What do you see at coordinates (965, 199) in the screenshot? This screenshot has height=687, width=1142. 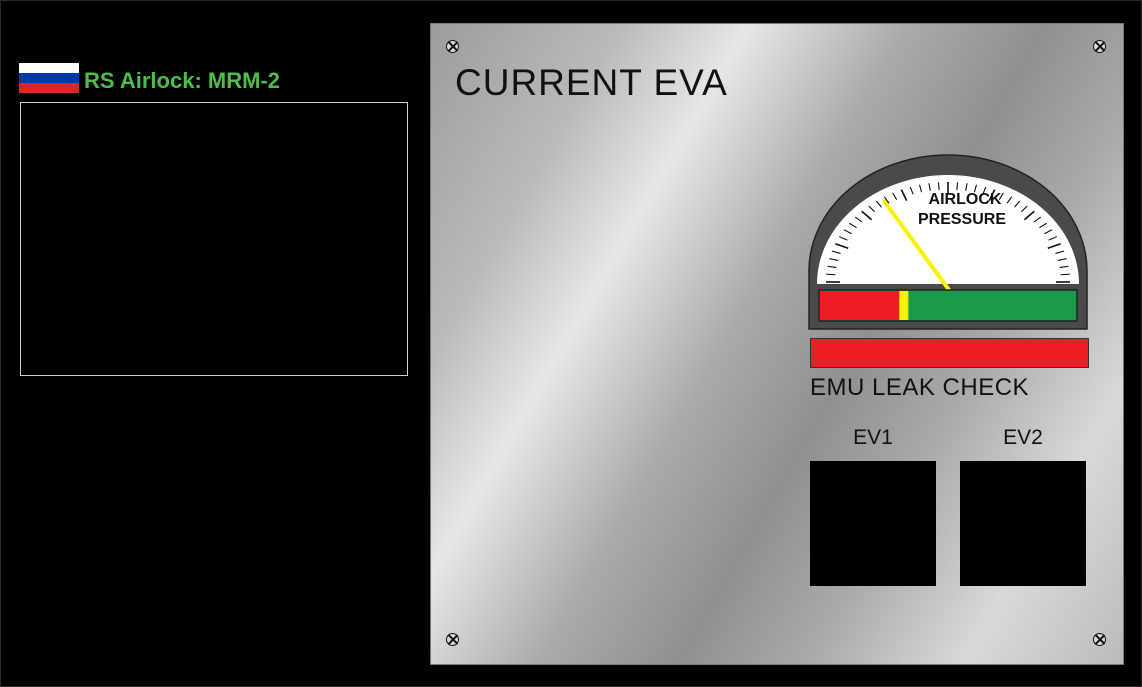 I see `gauge-label-line1: AIRLOCK` at bounding box center [965, 199].